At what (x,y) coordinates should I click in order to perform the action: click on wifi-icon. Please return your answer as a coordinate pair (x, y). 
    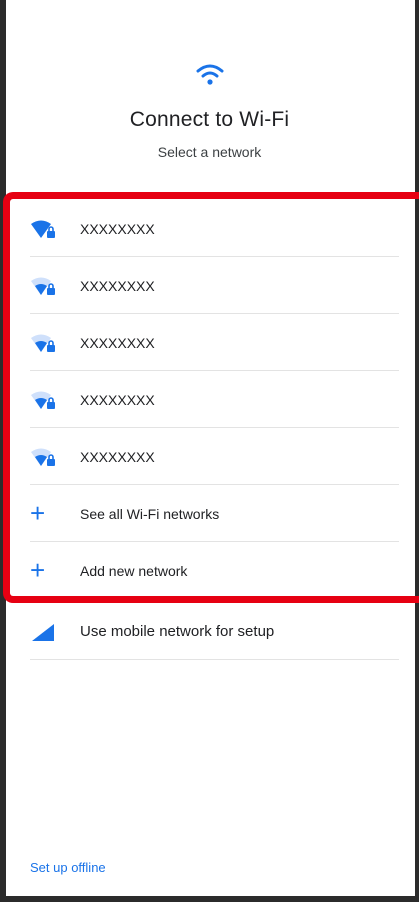
    Looking at the image, I should click on (209, 74).